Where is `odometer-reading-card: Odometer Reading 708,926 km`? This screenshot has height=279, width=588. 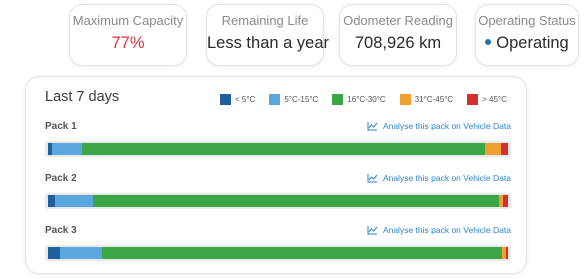
odometer-reading-card: Odometer Reading 708,926 km is located at coordinates (398, 35).